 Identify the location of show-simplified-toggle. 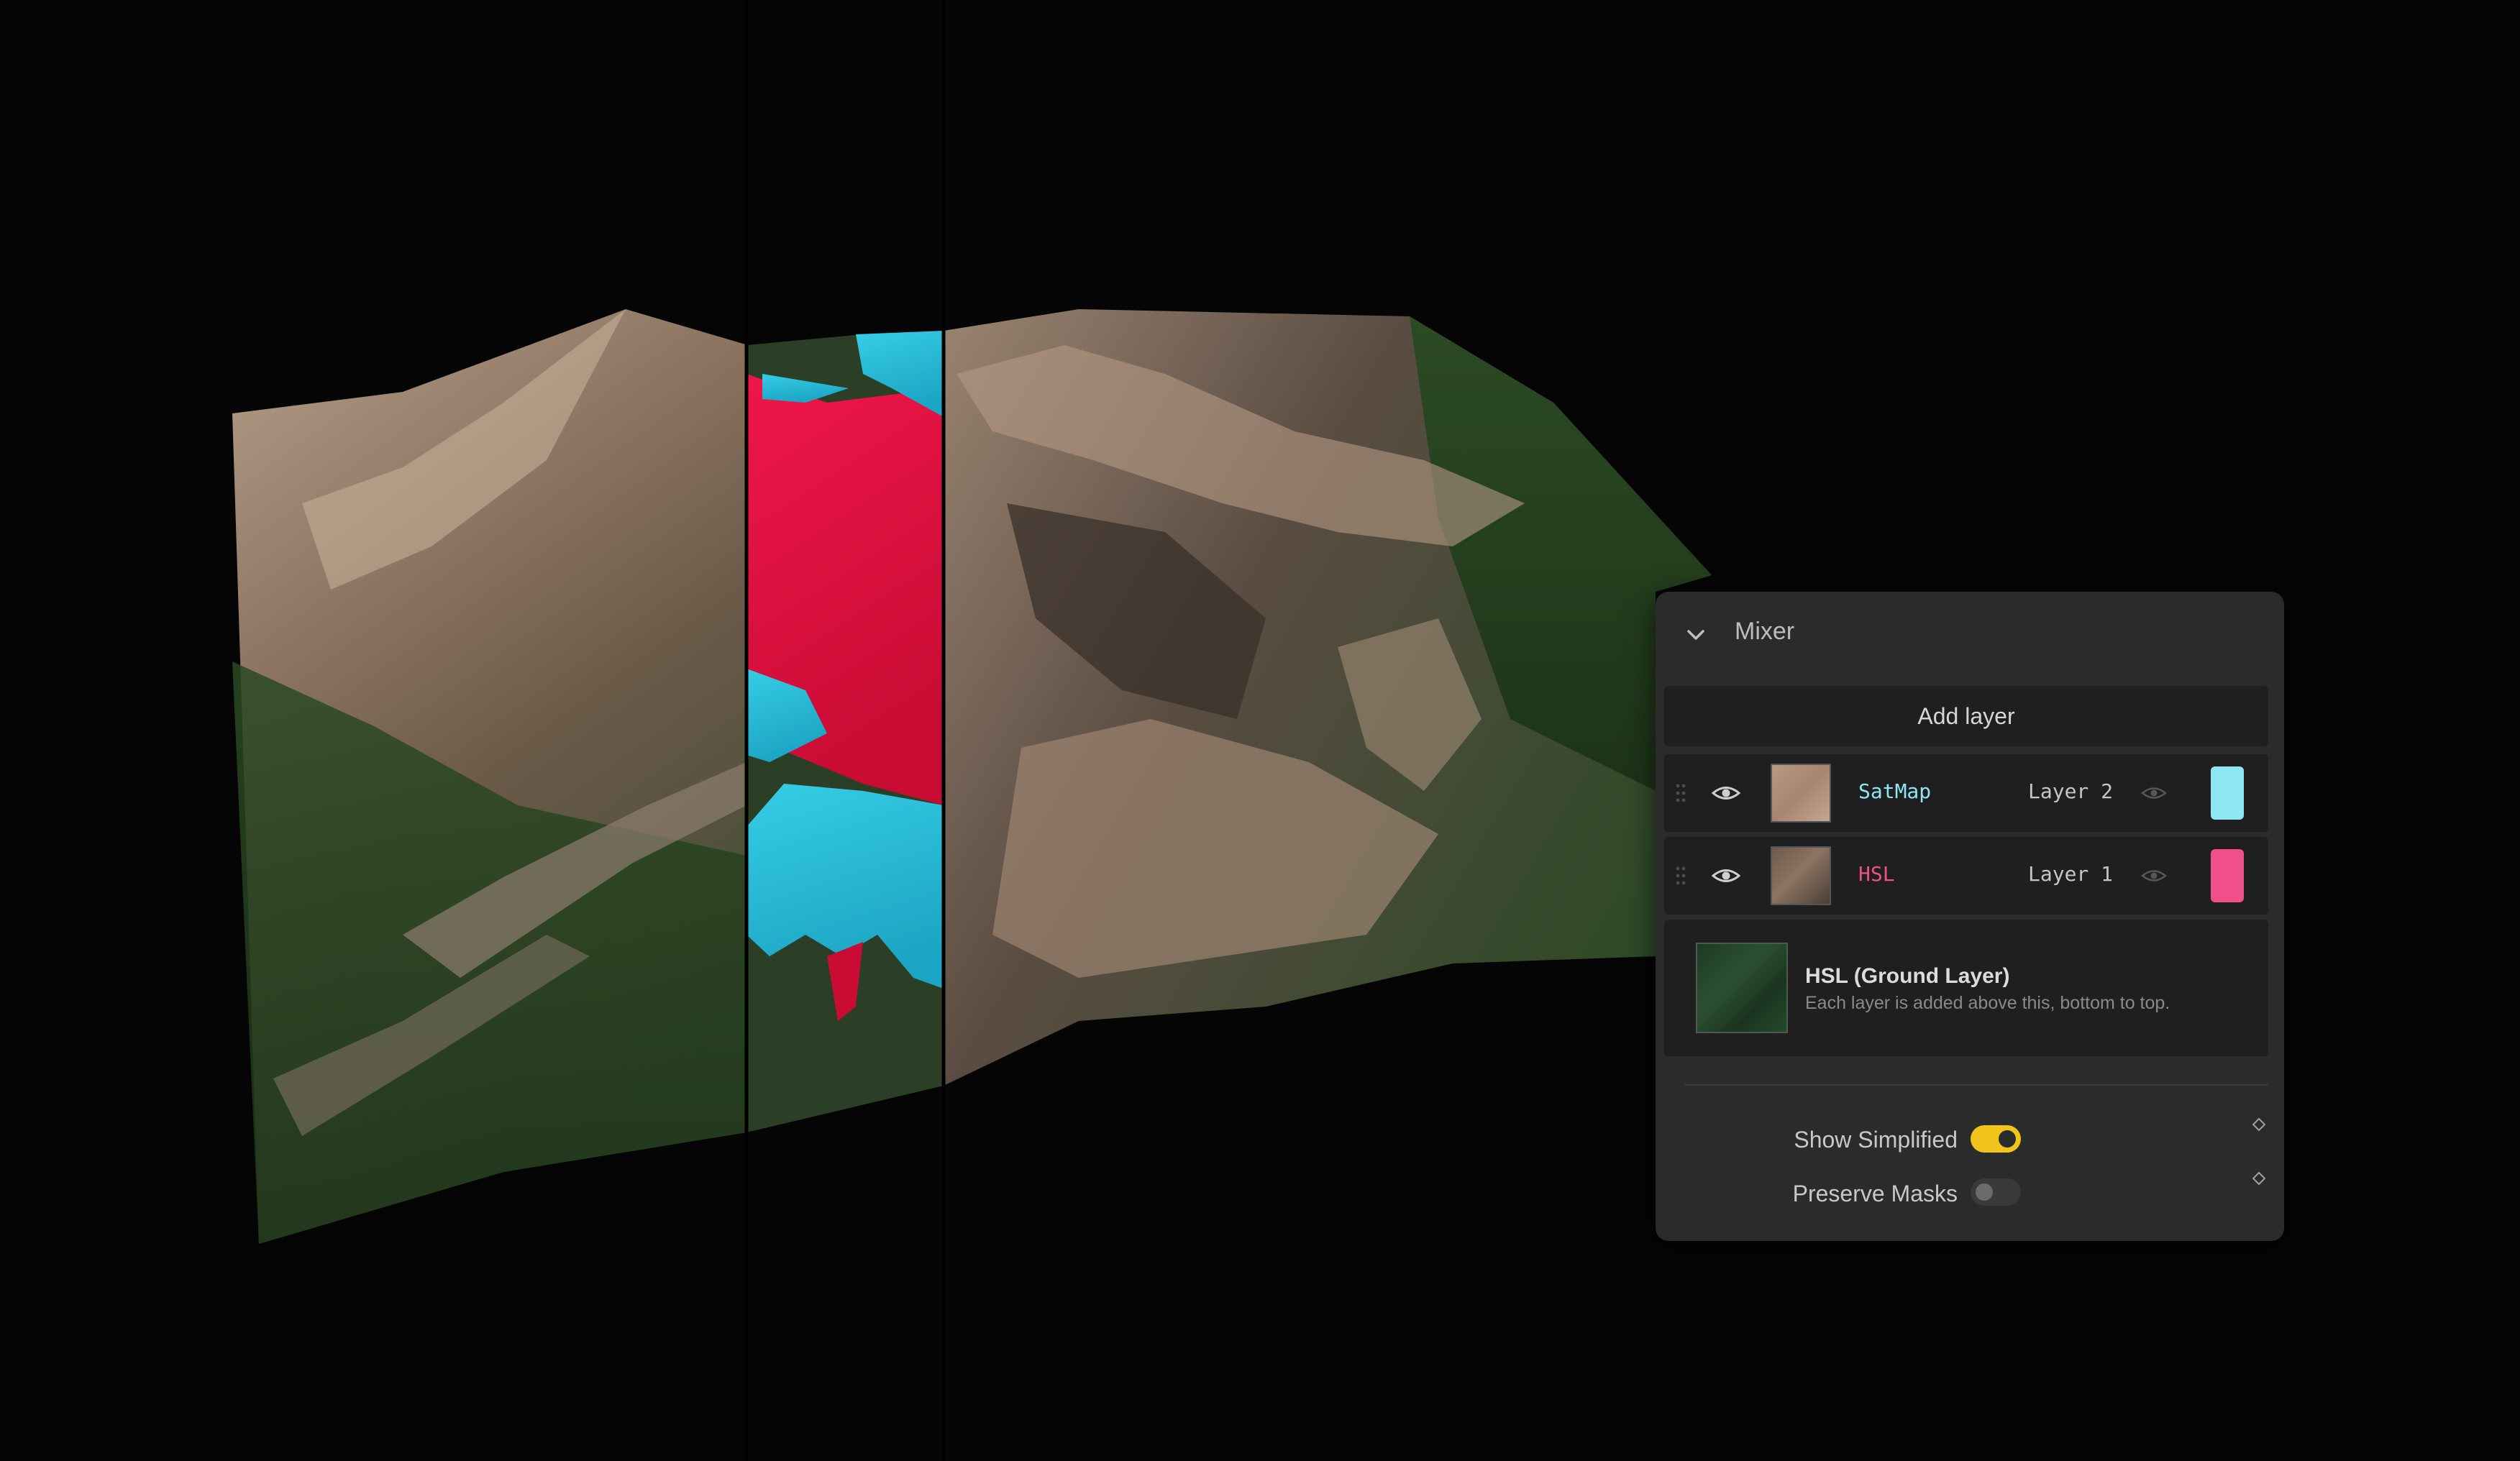
(1996, 1139).